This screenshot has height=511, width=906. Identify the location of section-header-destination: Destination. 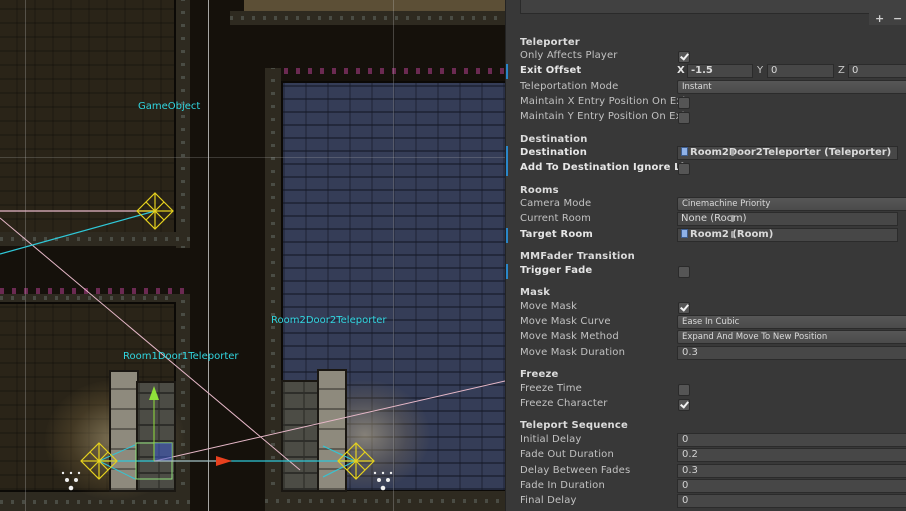
(554, 139).